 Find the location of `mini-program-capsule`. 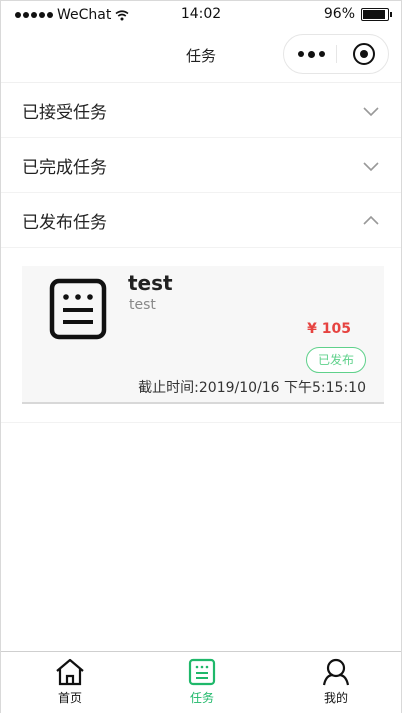

mini-program-capsule is located at coordinates (336, 54).